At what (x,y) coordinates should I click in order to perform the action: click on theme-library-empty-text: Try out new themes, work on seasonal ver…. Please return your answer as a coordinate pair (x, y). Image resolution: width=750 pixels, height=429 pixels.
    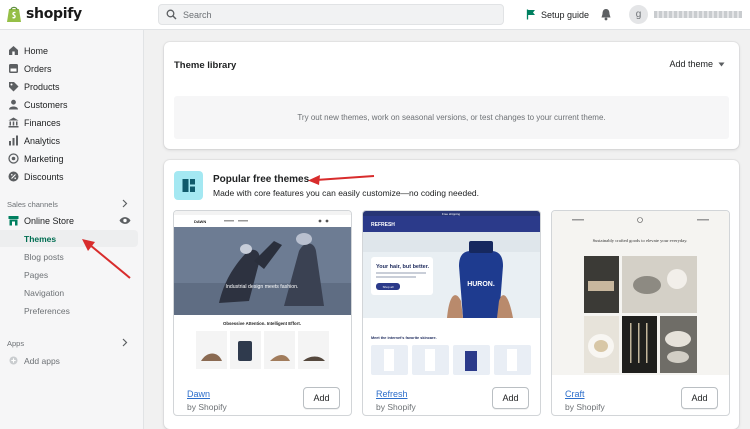
    Looking at the image, I should click on (451, 117).